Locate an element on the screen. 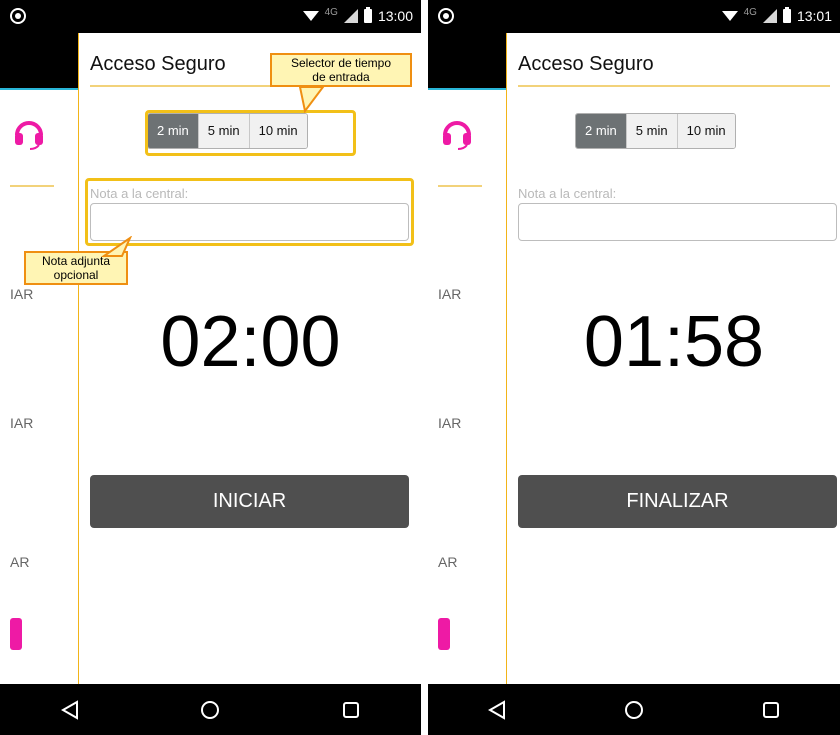  start-button: INICIAR is located at coordinates (249, 501).